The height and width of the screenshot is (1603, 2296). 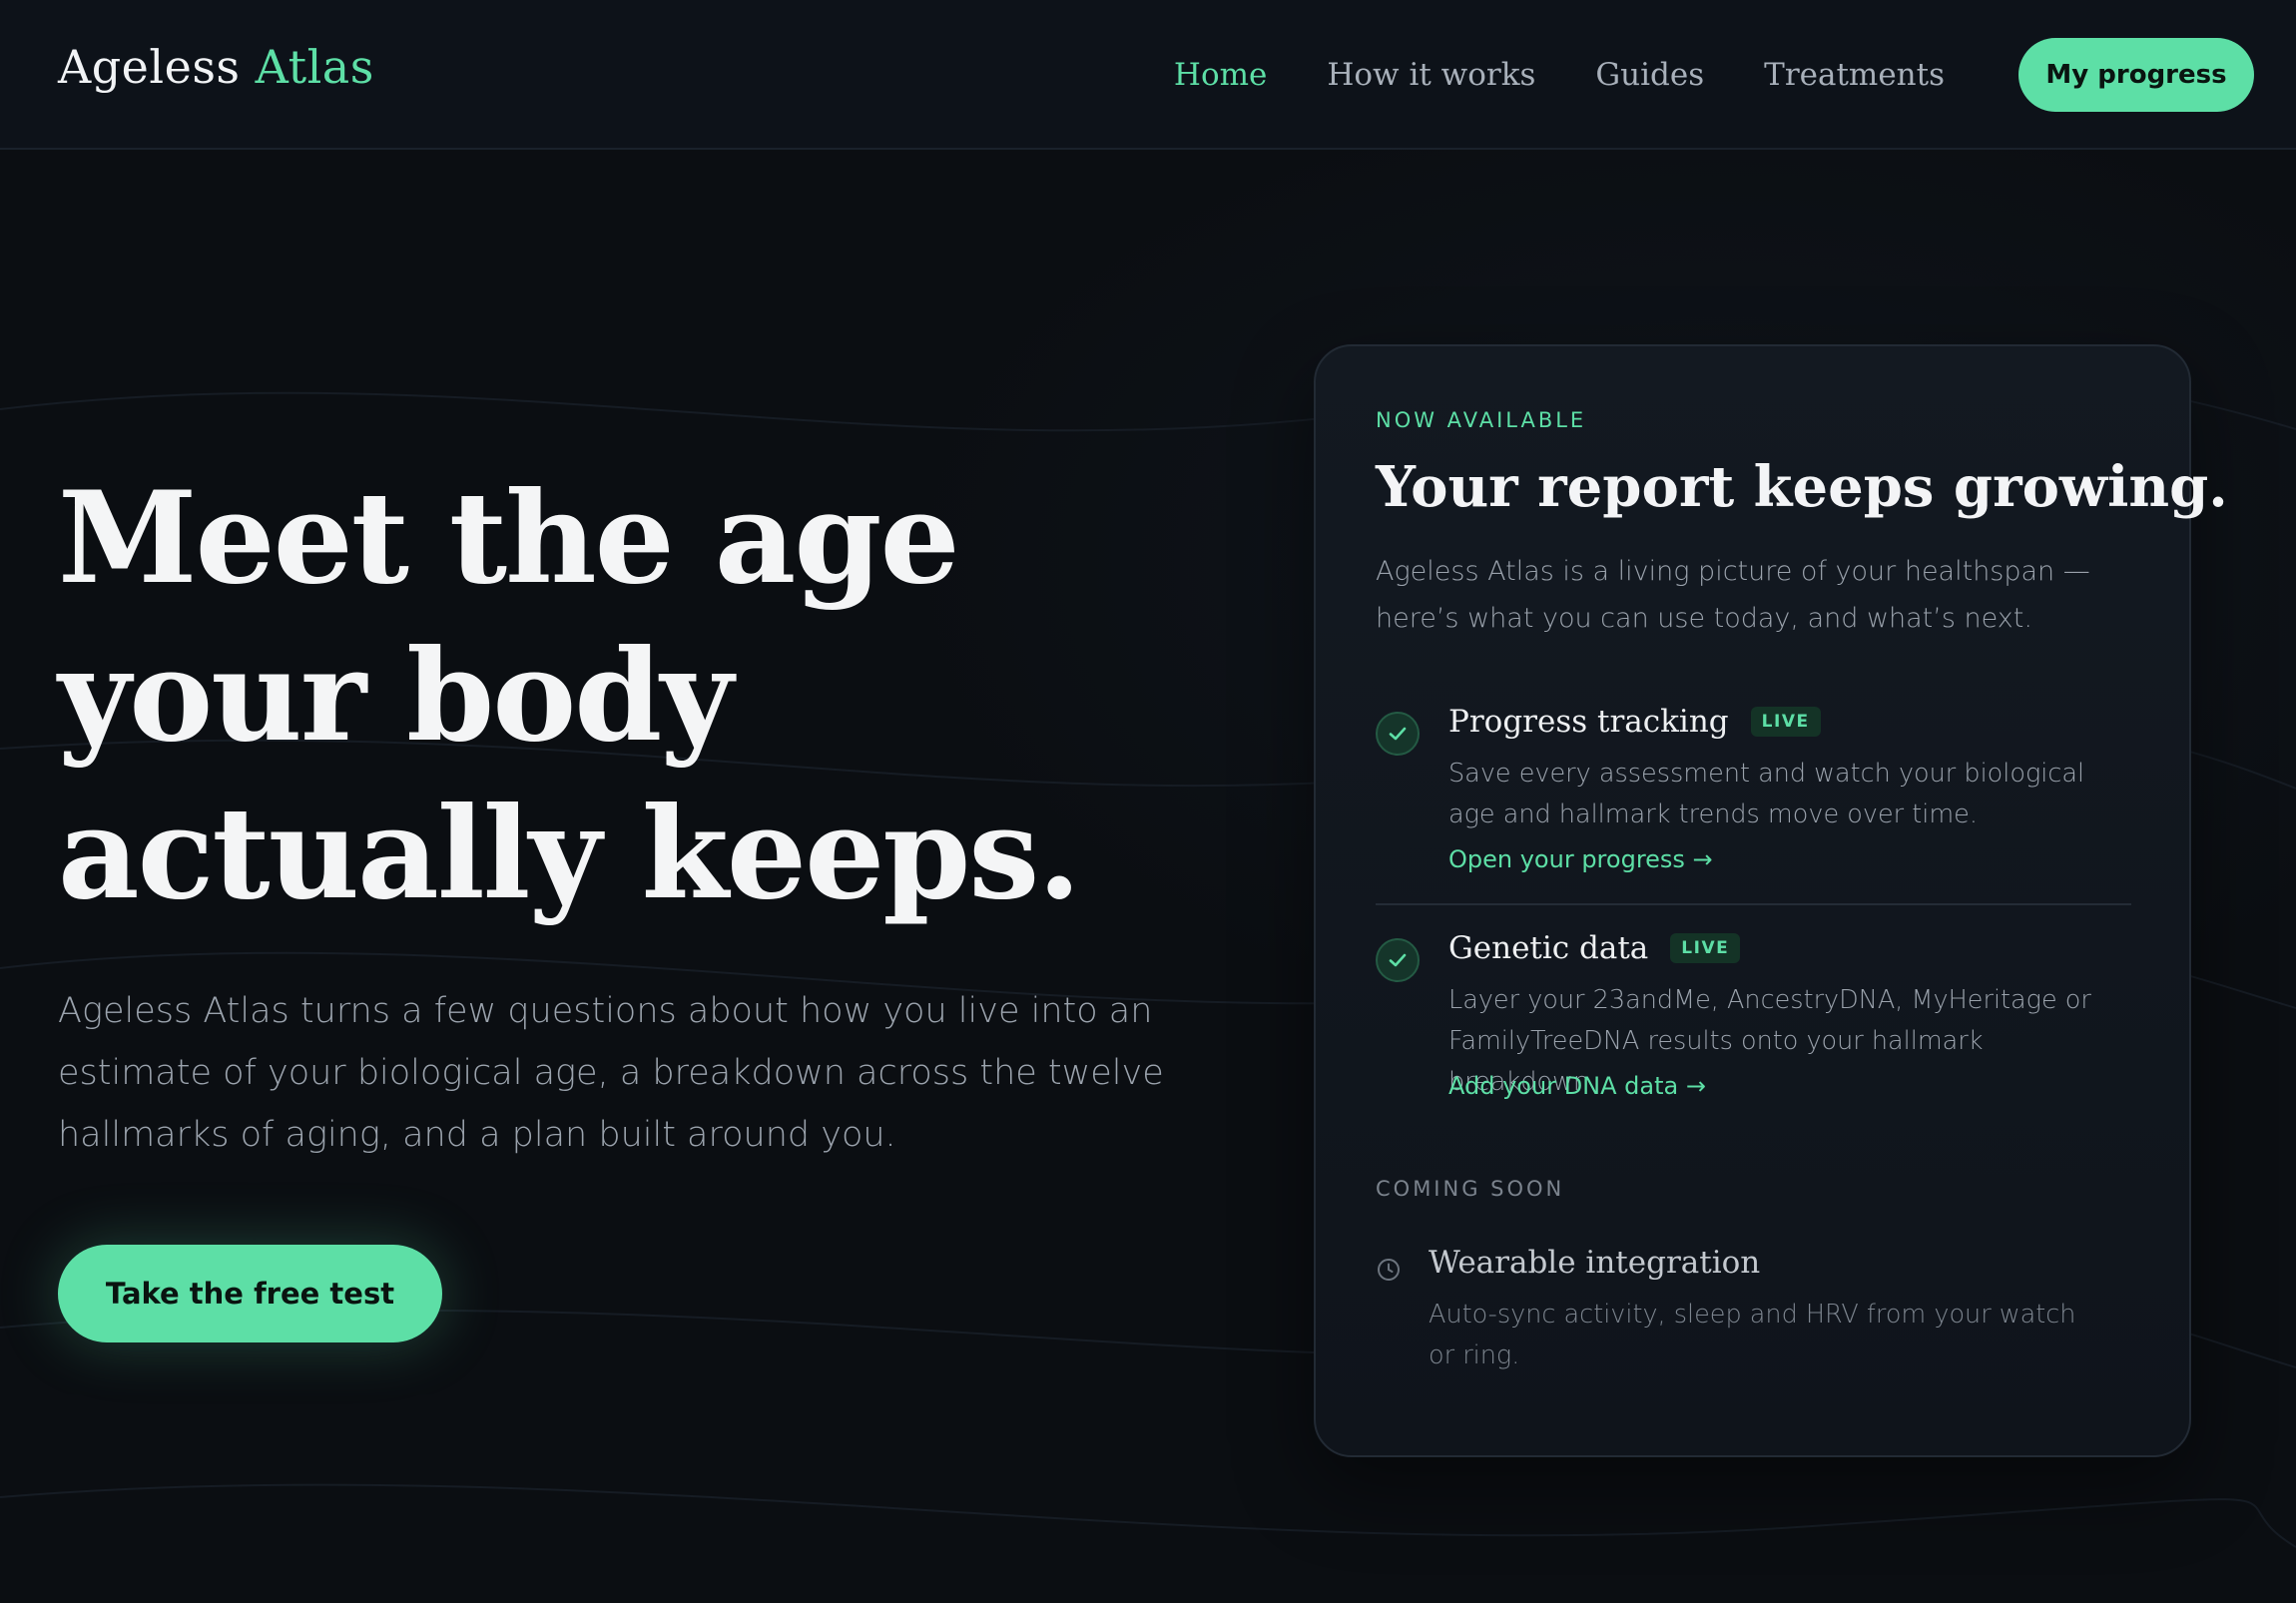 I want to click on feature-header: Progress tracking LIVE, so click(x=1635, y=722).